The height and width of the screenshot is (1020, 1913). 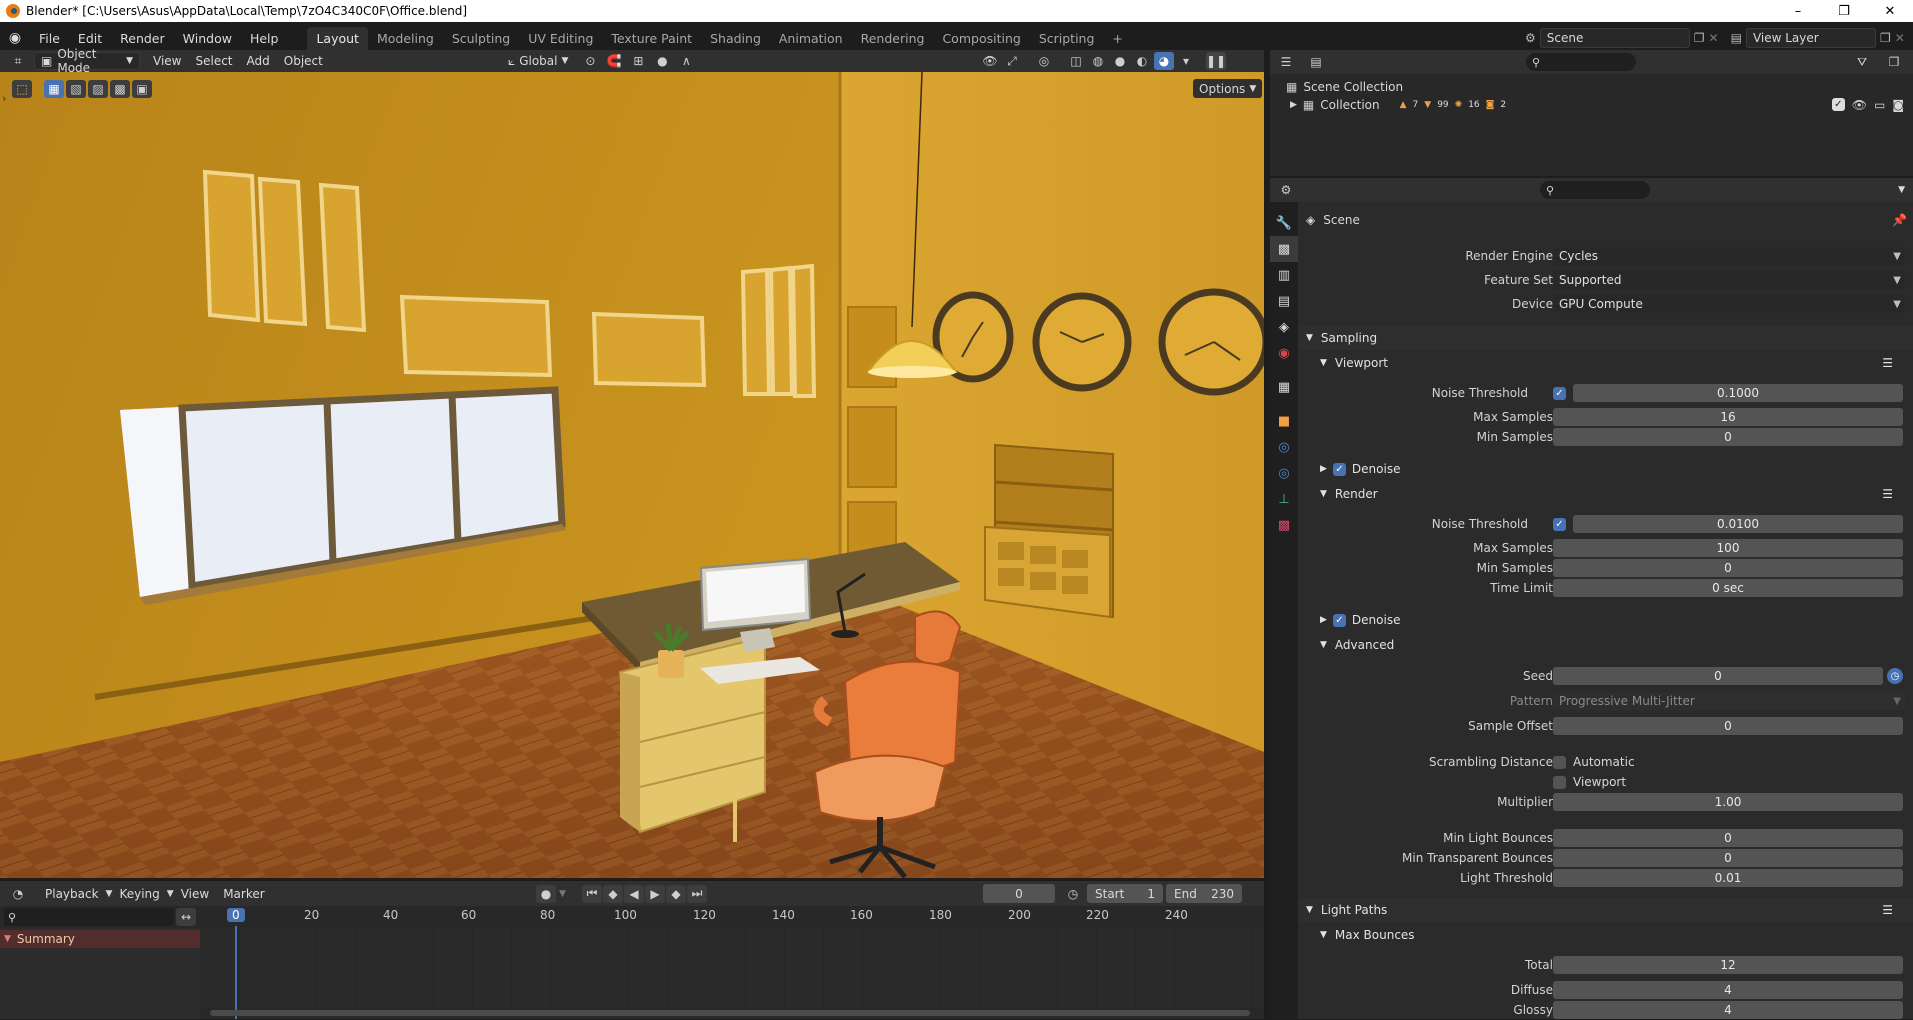 I want to click on light-paths-panel-header: ▼ Light Paths ☰, so click(x=1605, y=910).